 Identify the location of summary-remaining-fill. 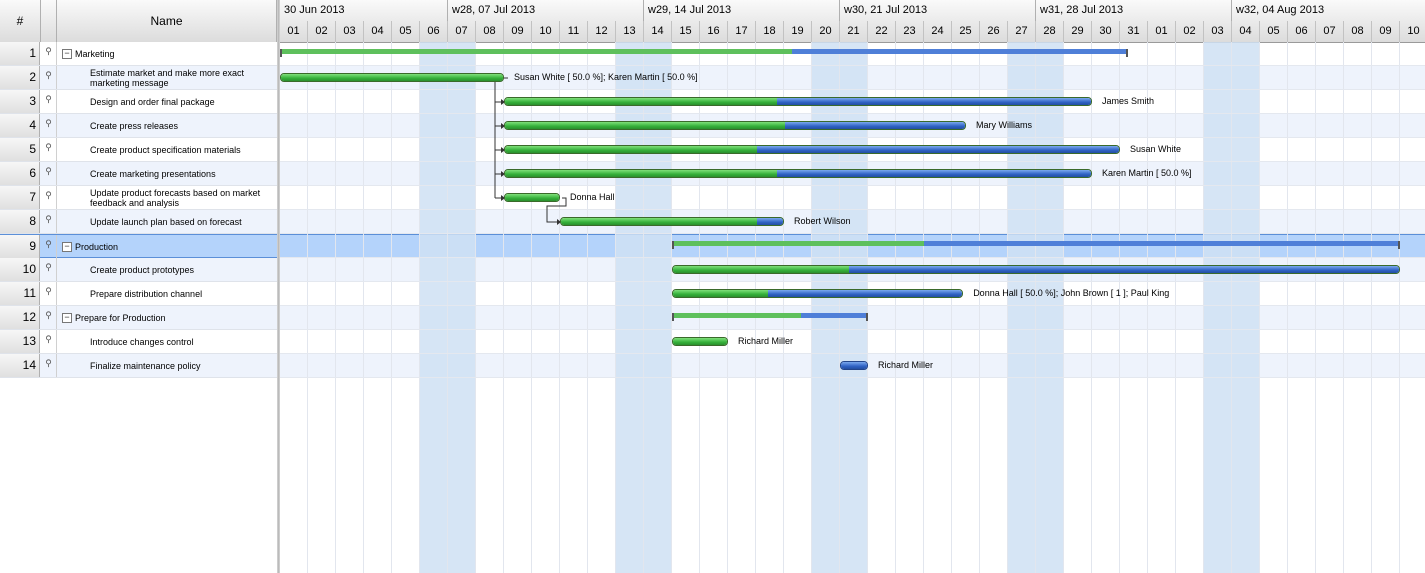
(834, 315).